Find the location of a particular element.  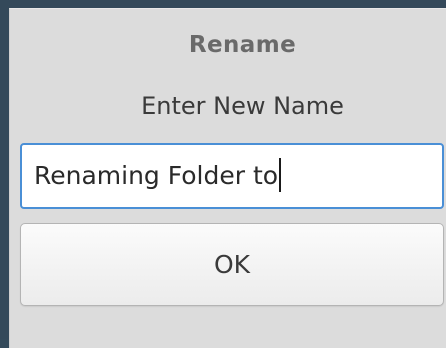

new-name-input-value: Renaming Folder to is located at coordinates (156, 175).